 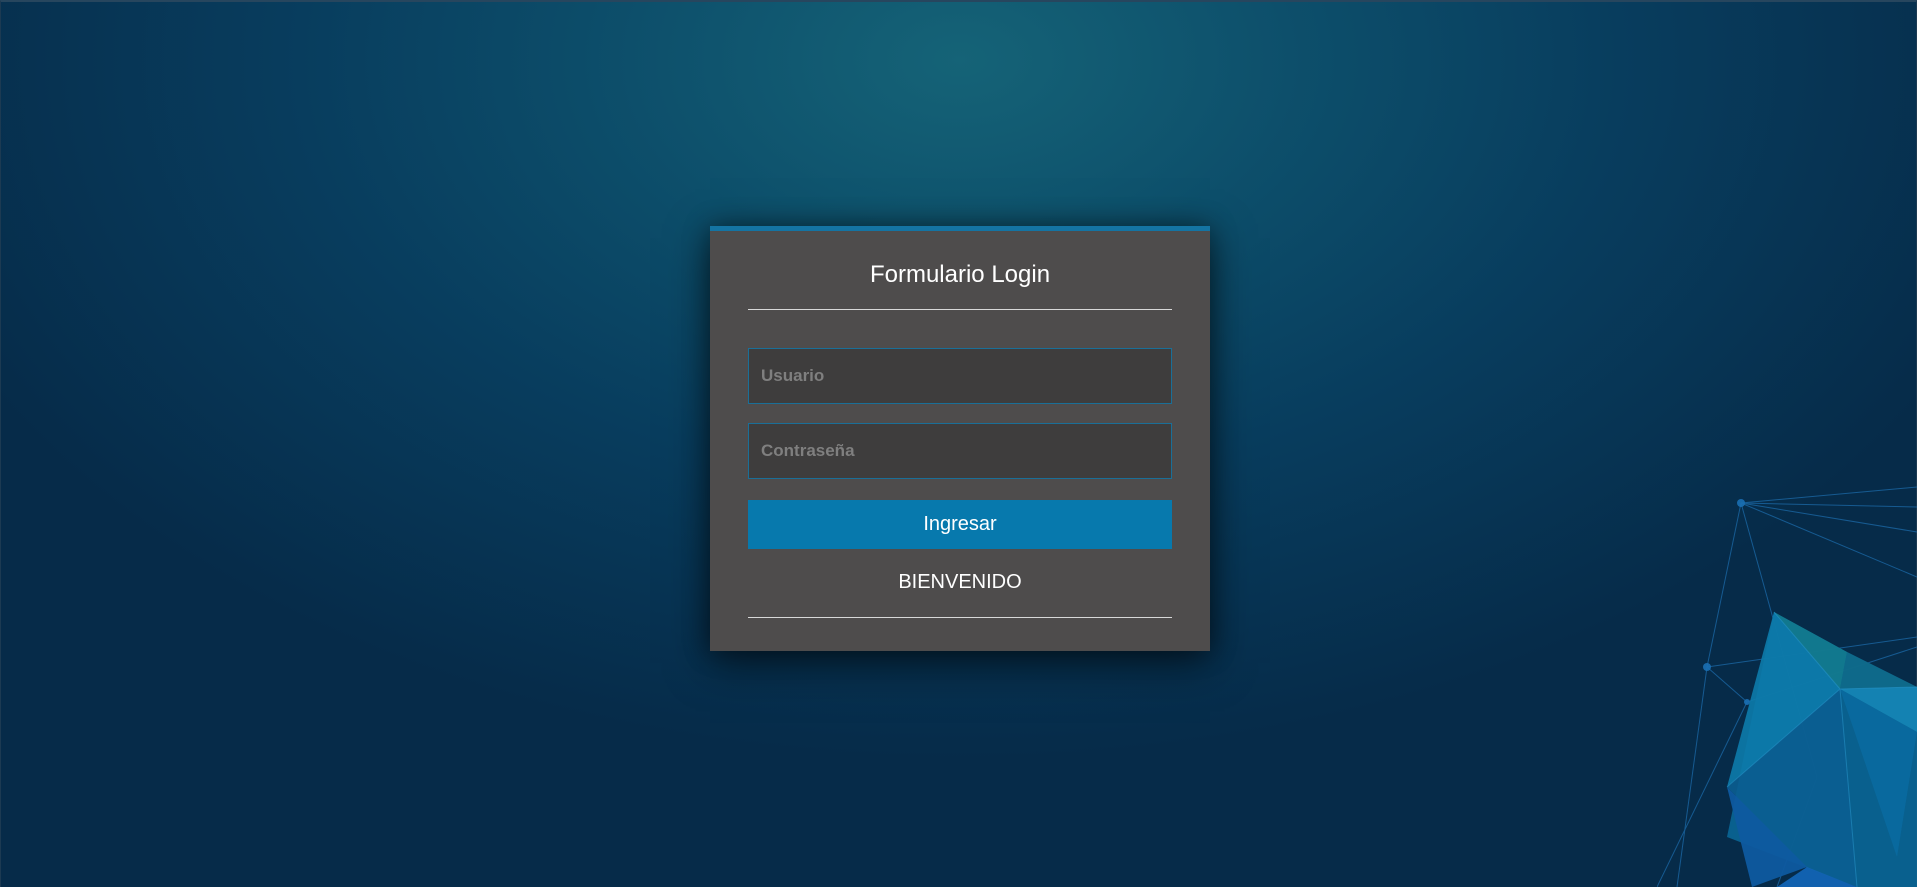 What do you see at coordinates (1787, 686) in the screenshot?
I see `polygon-network-decoration` at bounding box center [1787, 686].